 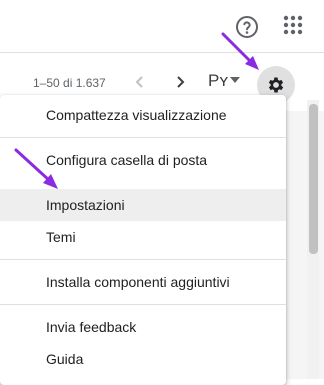 I want to click on gear-icon, so click(x=276, y=85).